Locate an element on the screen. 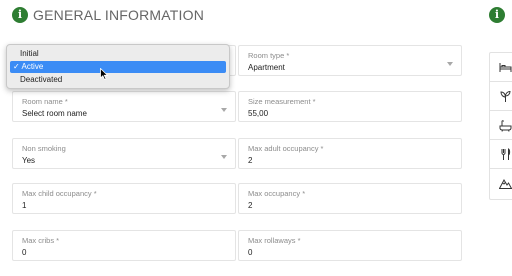  room-type-label: Room type * is located at coordinates (269, 55).